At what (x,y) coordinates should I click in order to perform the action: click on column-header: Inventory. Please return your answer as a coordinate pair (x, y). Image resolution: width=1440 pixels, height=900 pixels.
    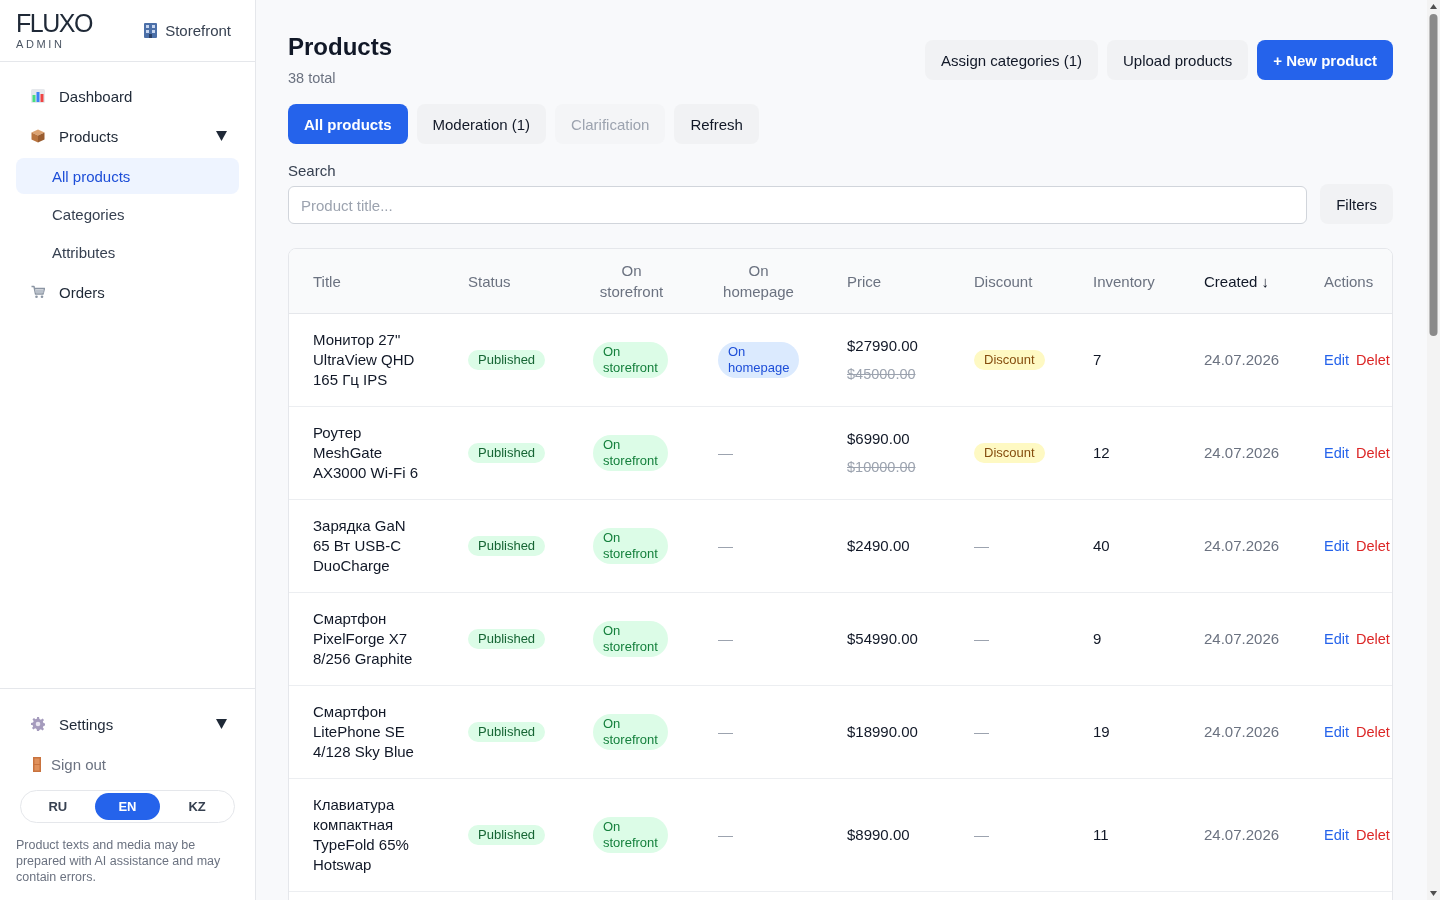
    Looking at the image, I should click on (1124, 281).